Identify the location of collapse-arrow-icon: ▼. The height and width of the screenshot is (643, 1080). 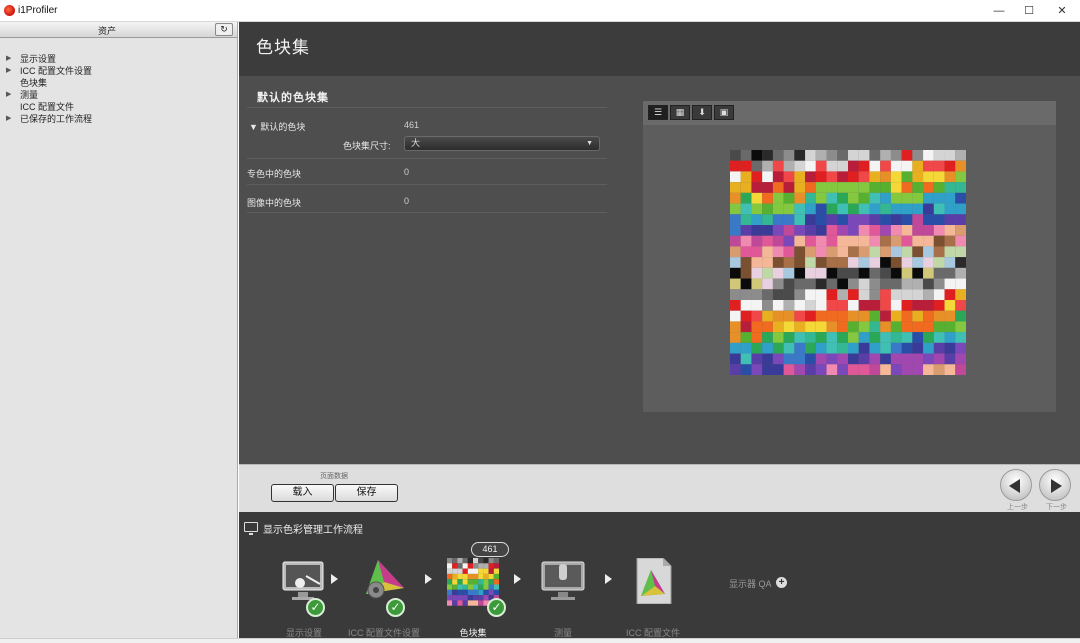
(254, 127).